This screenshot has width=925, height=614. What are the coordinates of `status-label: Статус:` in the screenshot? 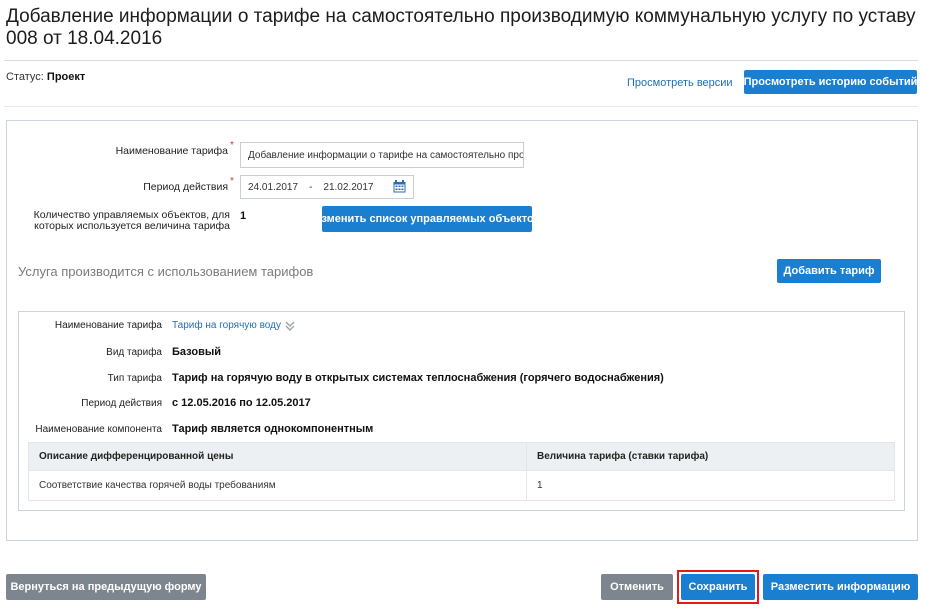 It's located at (25, 77).